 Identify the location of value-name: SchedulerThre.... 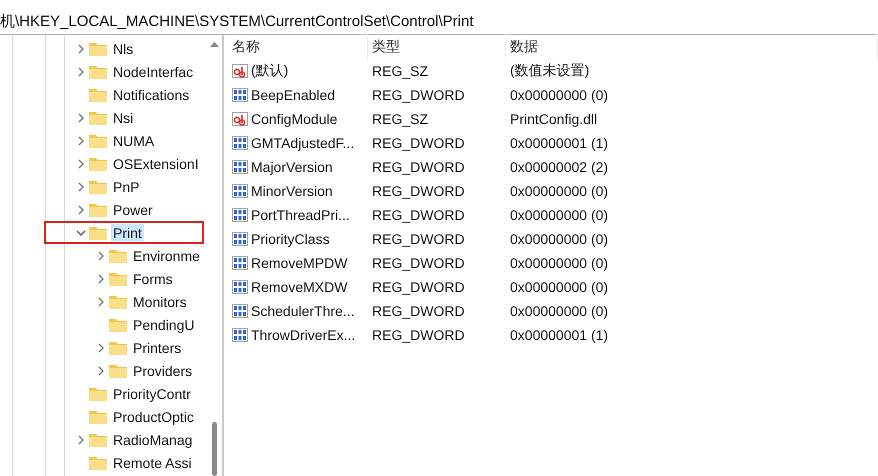
(302, 311).